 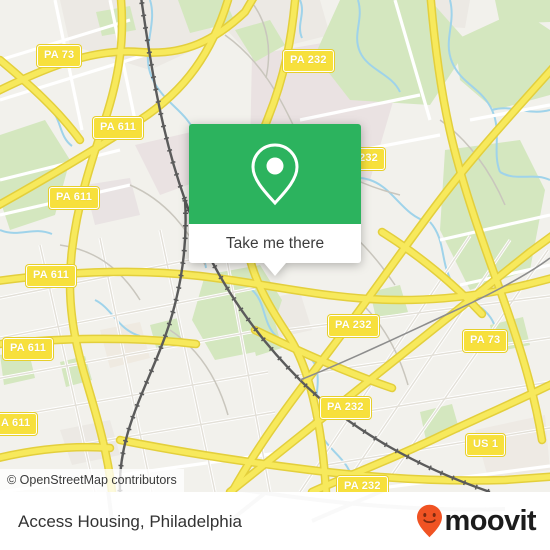 I want to click on take-me-there-label: Take me there, so click(x=275, y=243).